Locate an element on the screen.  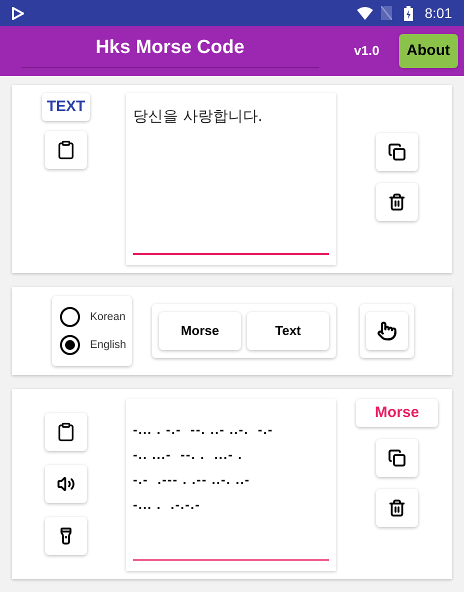
flashlight-button is located at coordinates (66, 536).